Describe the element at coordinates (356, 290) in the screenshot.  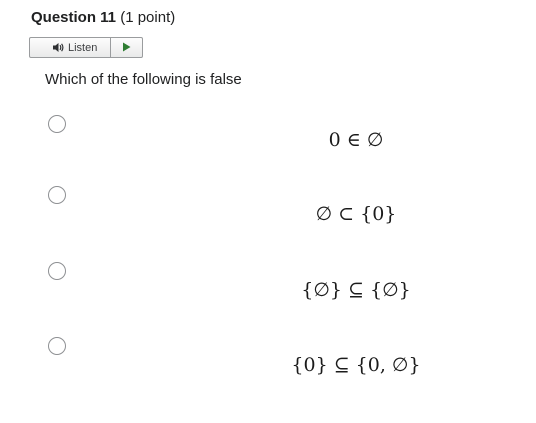
I see `option-label-3: {∅} ⊆ {∅}` at that location.